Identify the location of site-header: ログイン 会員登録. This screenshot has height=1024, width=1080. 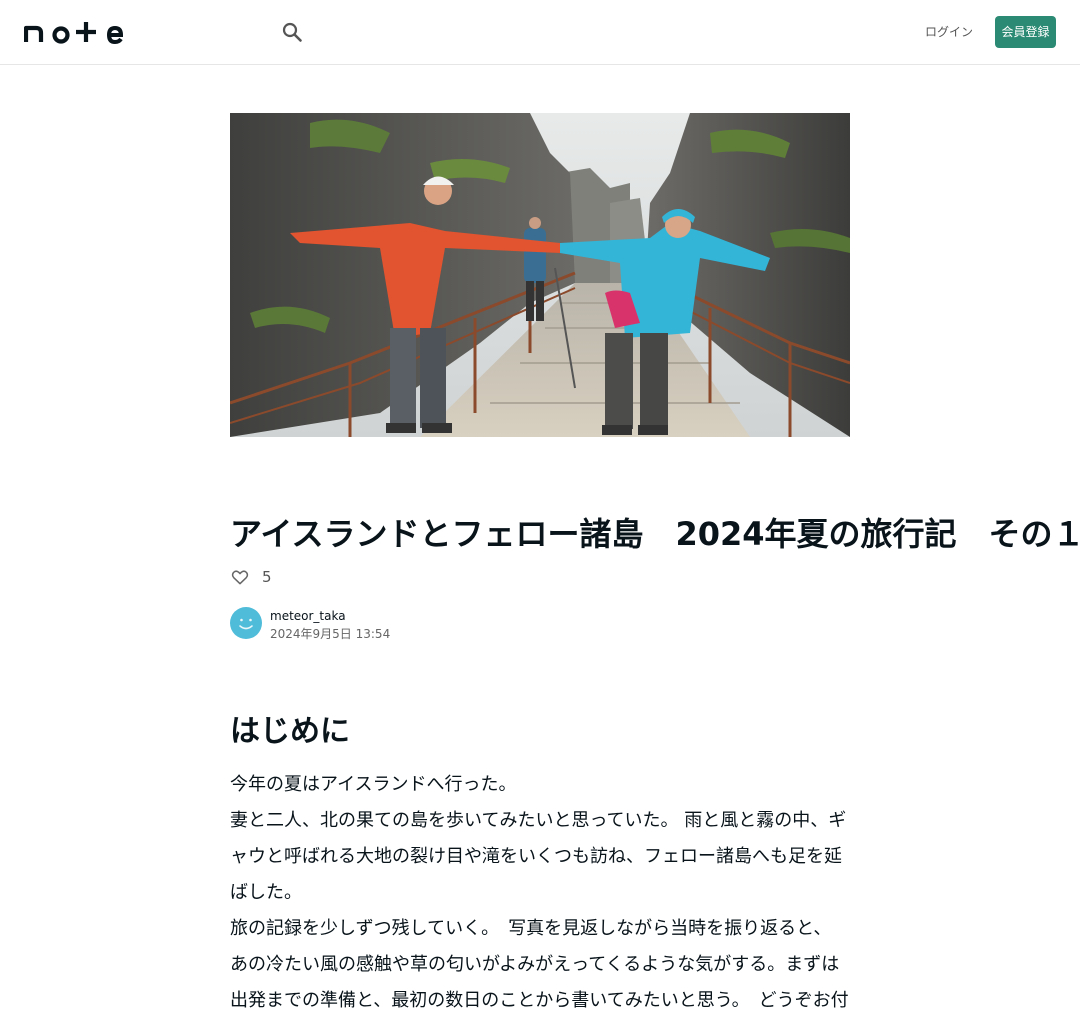
(540, 32).